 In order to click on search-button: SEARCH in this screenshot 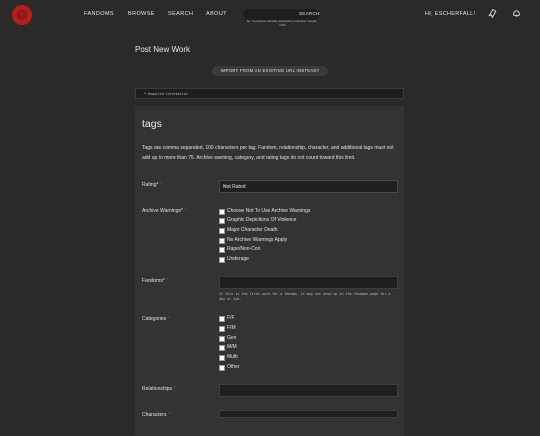, I will do `click(309, 13)`.